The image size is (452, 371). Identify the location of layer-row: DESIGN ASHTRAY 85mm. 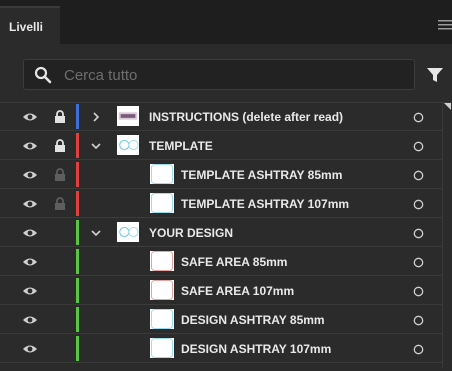
(221, 320).